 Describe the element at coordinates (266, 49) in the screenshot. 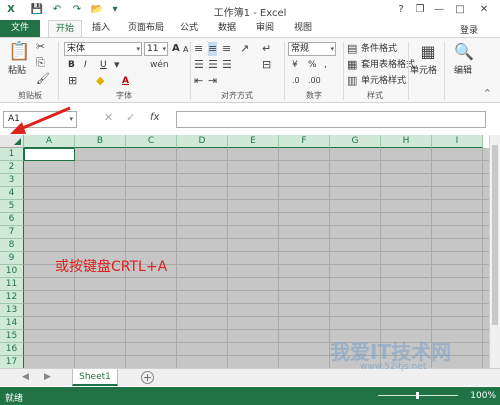

I see `wrap-text-icon: ↵` at that location.